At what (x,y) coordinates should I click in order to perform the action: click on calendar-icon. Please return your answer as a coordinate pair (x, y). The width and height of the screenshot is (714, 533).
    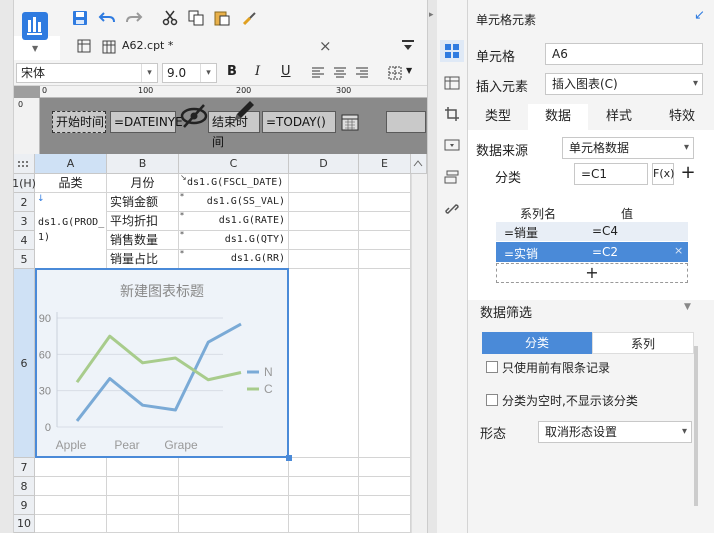
    Looking at the image, I should click on (350, 122).